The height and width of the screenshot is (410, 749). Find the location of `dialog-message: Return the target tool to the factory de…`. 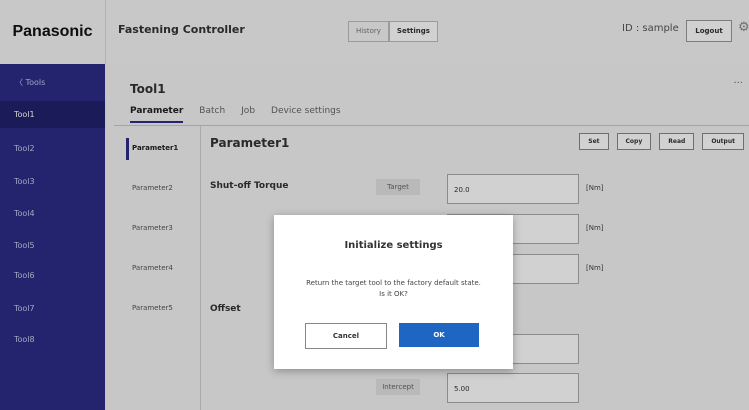

dialog-message: Return the target tool to the factory de… is located at coordinates (393, 289).